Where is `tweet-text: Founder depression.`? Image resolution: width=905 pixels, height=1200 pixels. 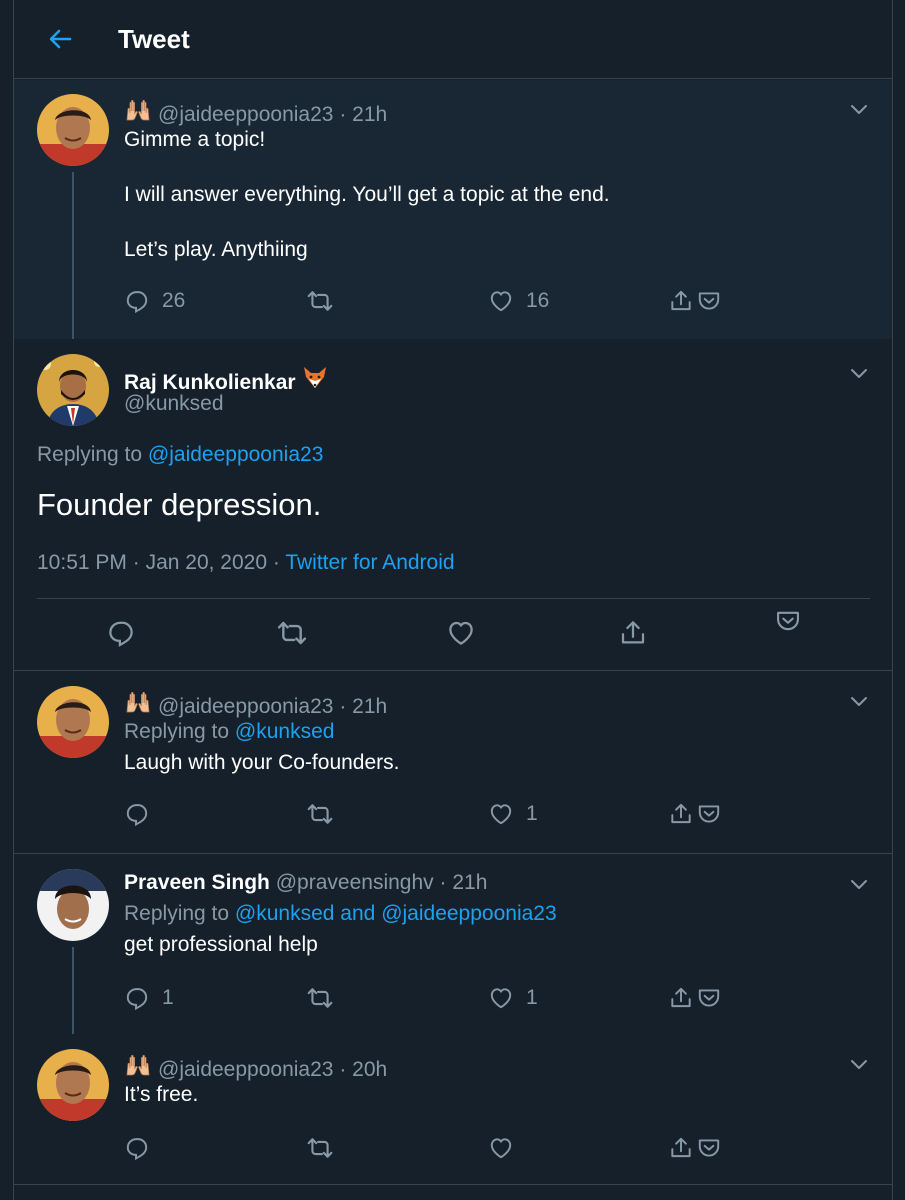 tweet-text: Founder depression. is located at coordinates (179, 504).